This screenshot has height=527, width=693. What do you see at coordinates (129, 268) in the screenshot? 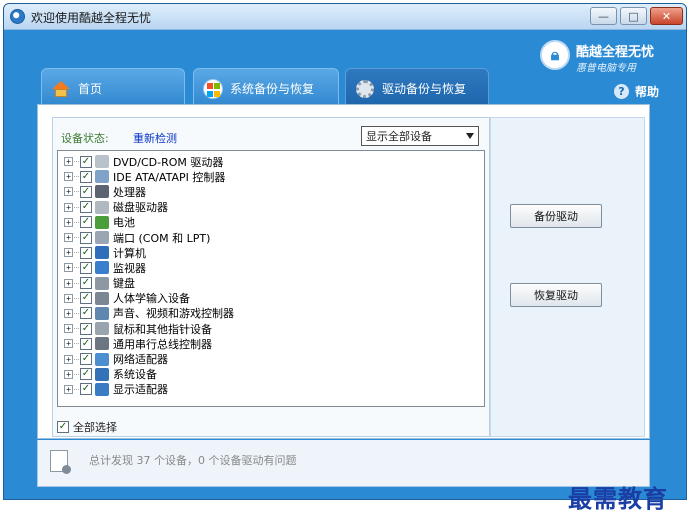
I see `device-label: 监视器` at bounding box center [129, 268].